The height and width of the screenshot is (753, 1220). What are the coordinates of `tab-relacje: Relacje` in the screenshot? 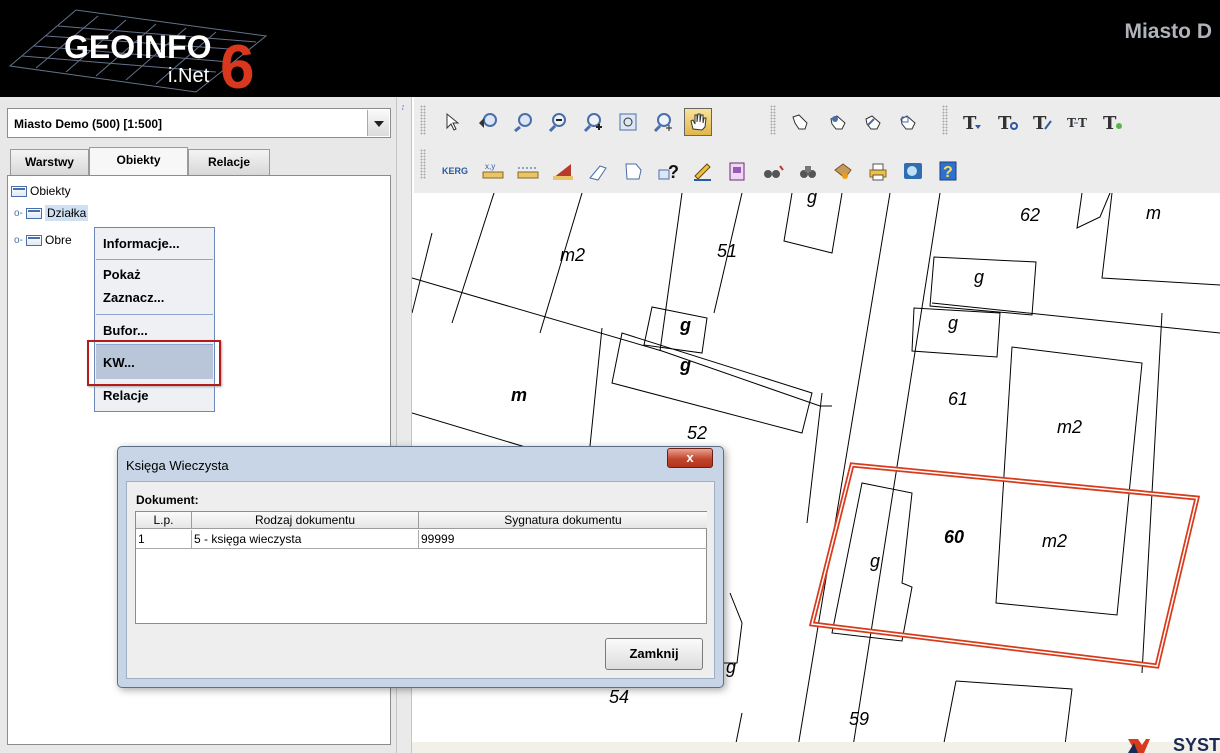 It's located at (229, 162).